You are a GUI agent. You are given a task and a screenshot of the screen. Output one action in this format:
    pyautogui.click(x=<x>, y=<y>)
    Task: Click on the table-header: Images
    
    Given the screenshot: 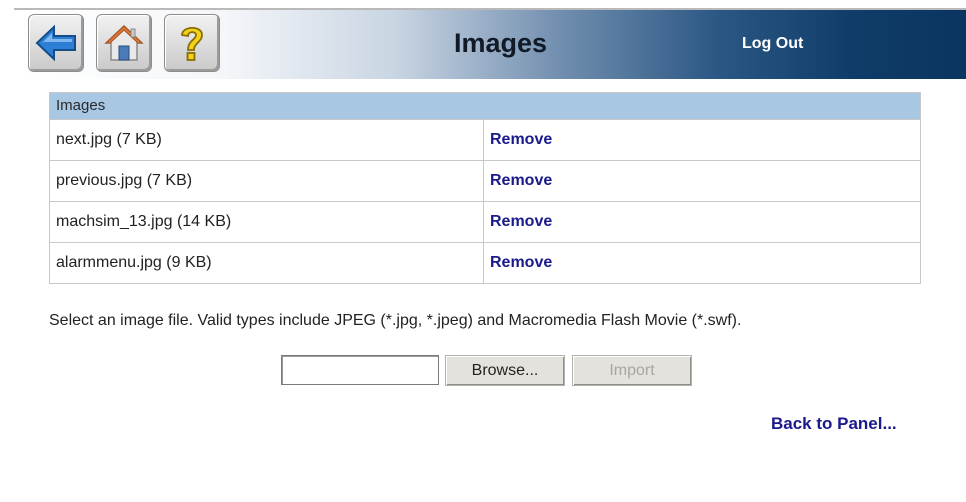 What is the action you would take?
    pyautogui.click(x=485, y=106)
    